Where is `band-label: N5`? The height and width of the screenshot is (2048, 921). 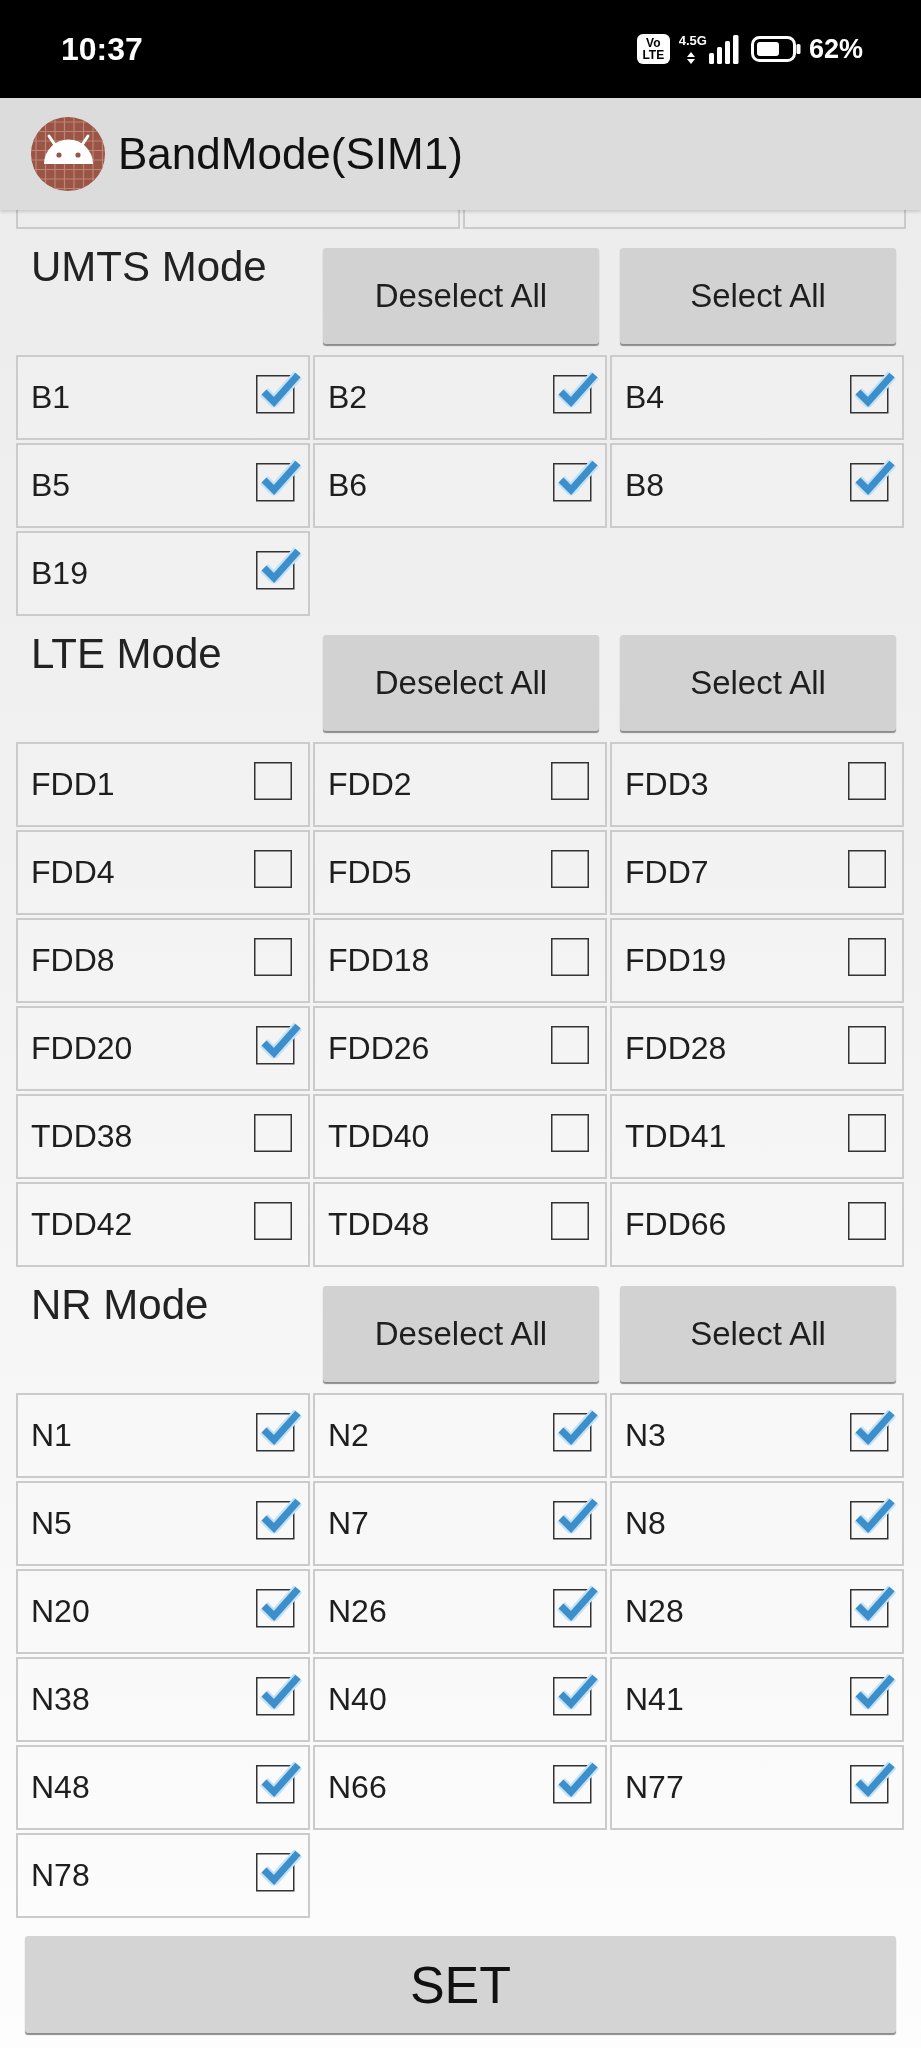
band-label: N5 is located at coordinates (51, 1523).